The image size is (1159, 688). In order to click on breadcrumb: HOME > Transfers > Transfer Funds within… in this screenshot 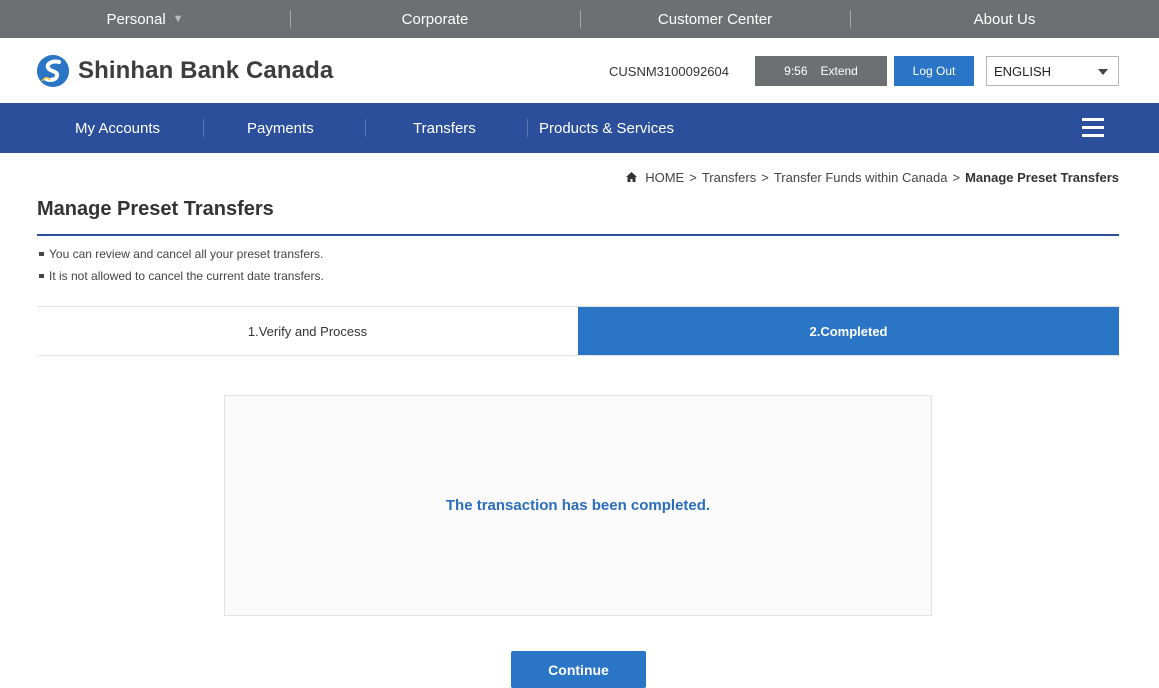, I will do `click(872, 177)`.